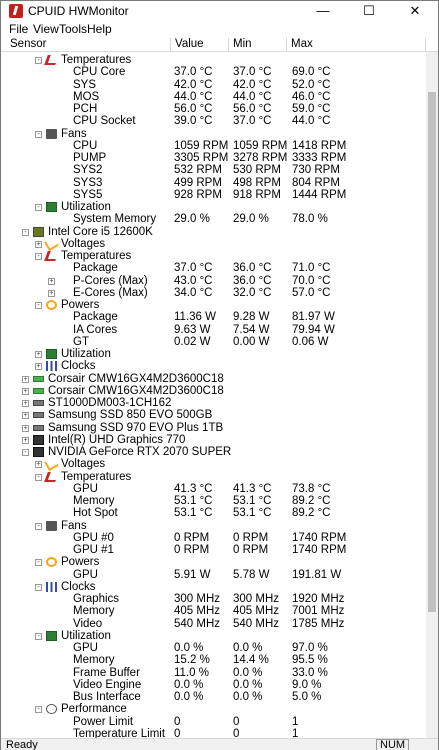  I want to click on tree-group-row: - Intel Core i5 12600K, so click(213, 232).